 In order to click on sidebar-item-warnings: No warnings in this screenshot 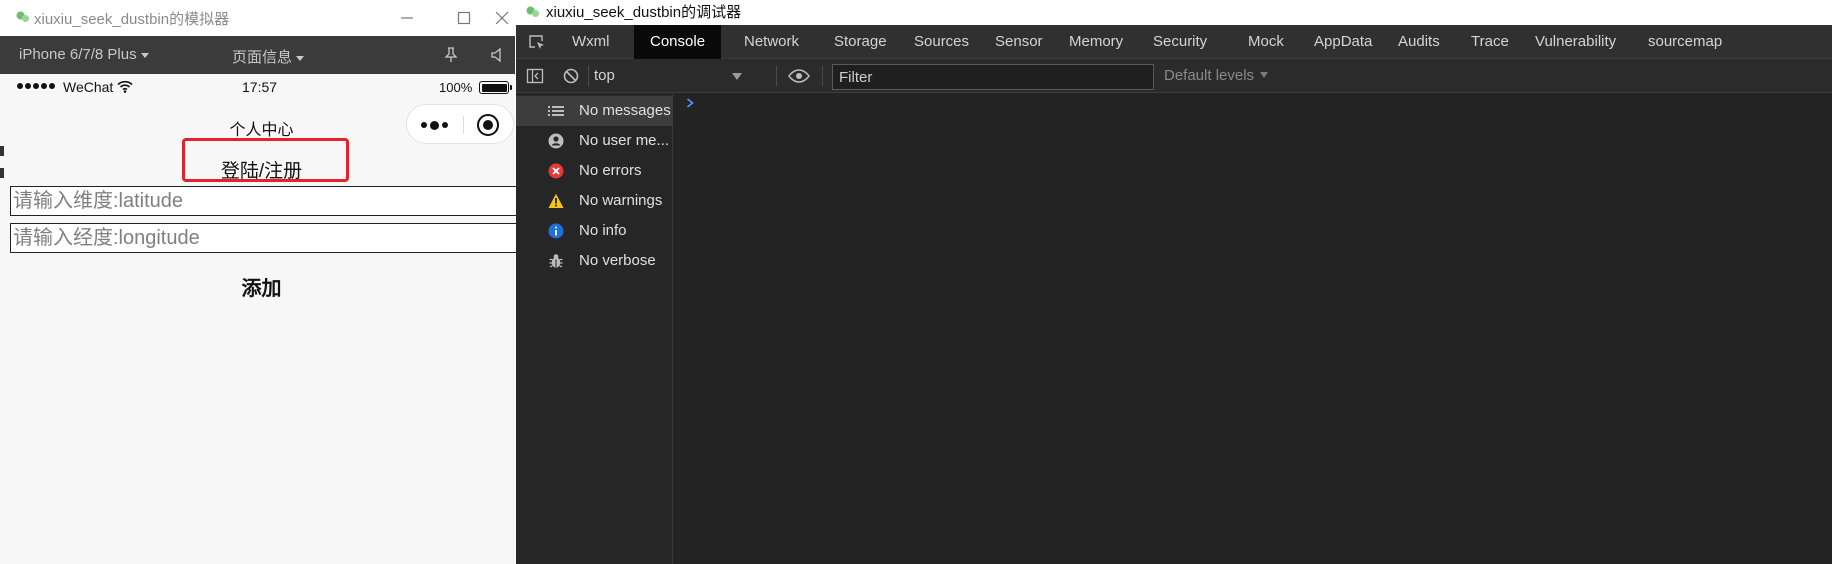, I will do `click(594, 201)`.